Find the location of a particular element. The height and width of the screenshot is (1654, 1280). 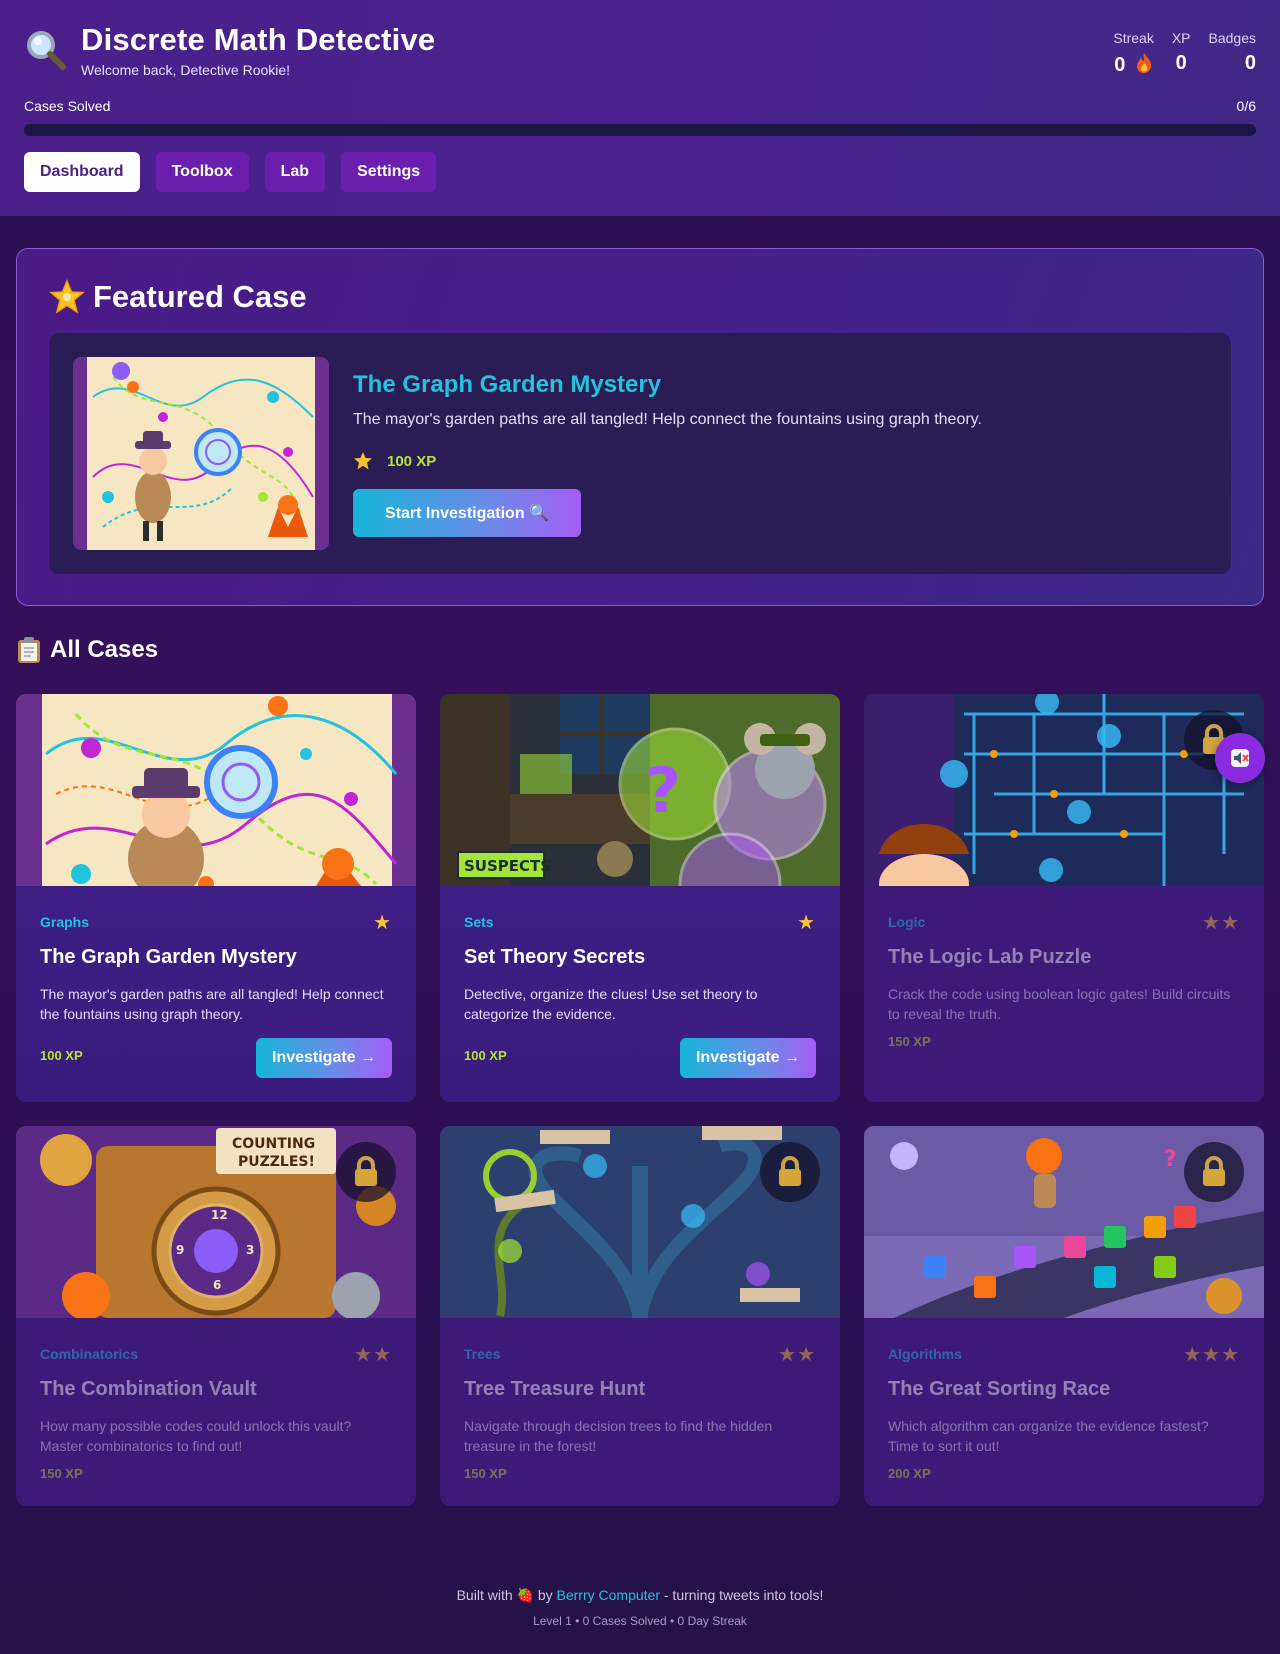

case-xp: 200 XP is located at coordinates (909, 1473).